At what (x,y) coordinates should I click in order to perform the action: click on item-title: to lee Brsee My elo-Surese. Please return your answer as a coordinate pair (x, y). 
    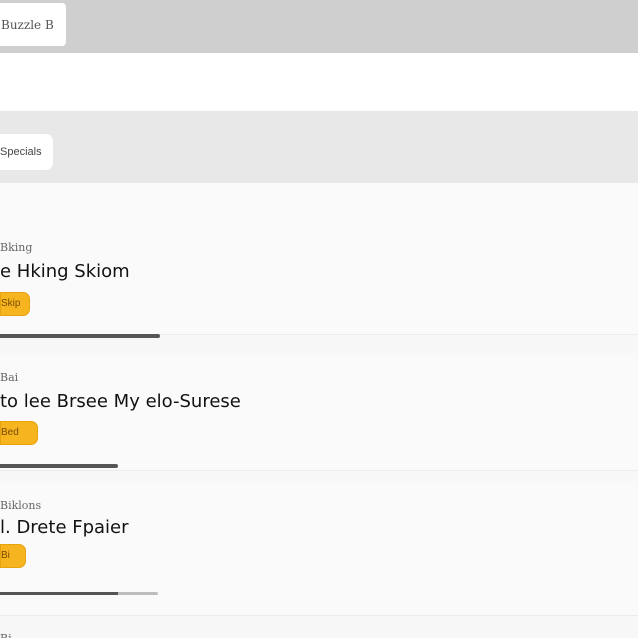
    Looking at the image, I should click on (120, 401).